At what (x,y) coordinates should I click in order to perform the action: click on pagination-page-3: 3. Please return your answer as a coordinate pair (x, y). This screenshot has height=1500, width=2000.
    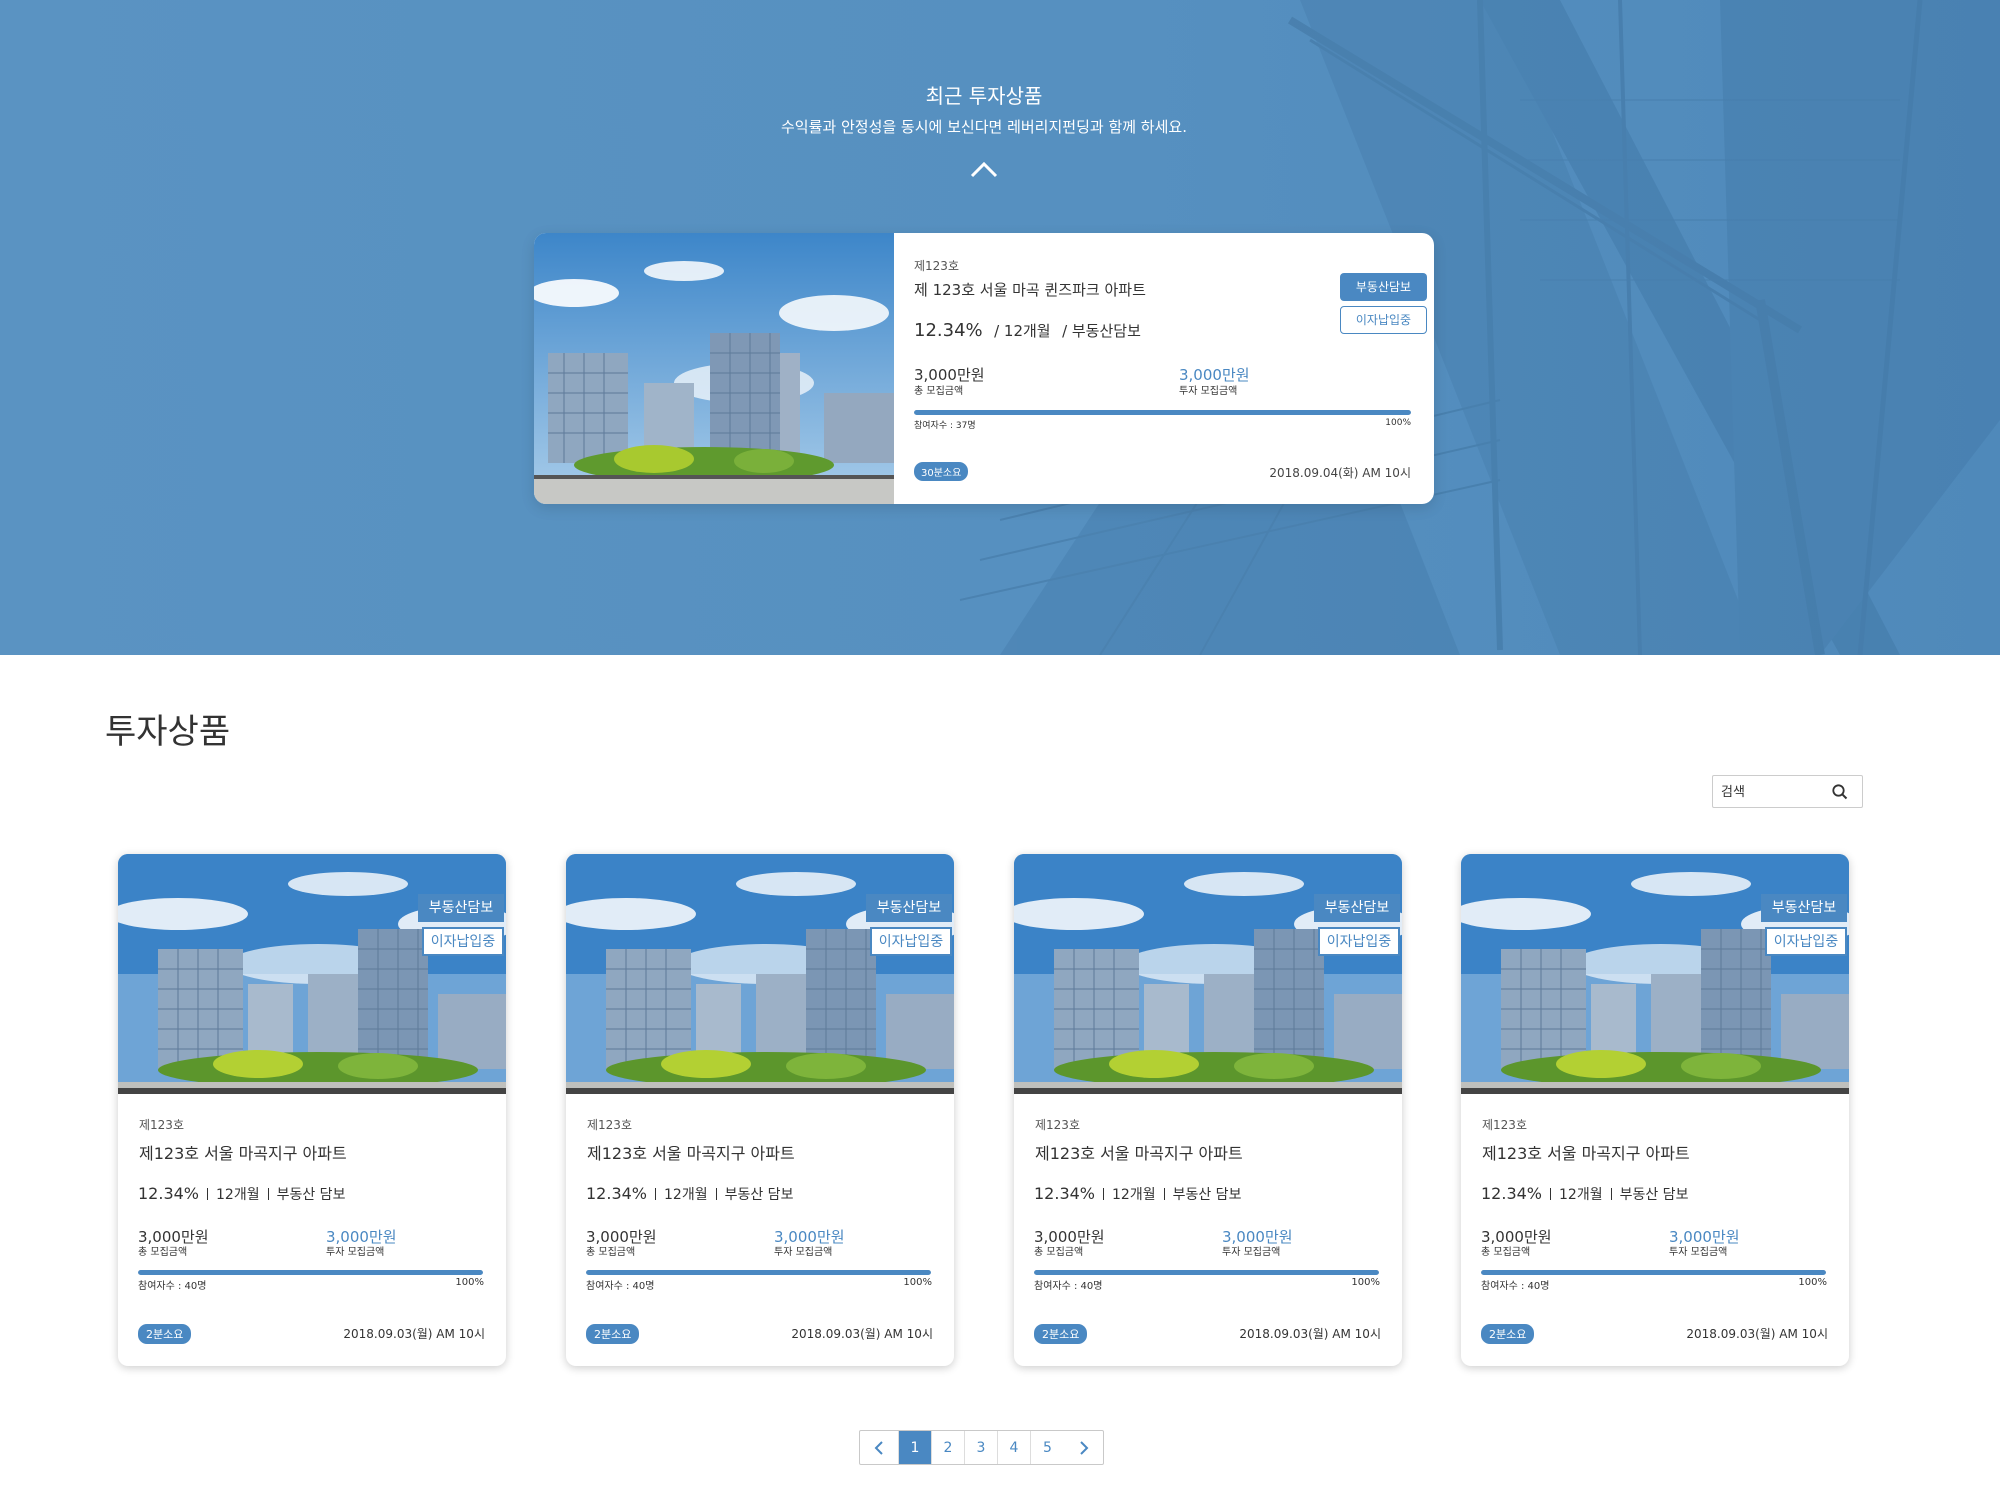
    Looking at the image, I should click on (981, 1447).